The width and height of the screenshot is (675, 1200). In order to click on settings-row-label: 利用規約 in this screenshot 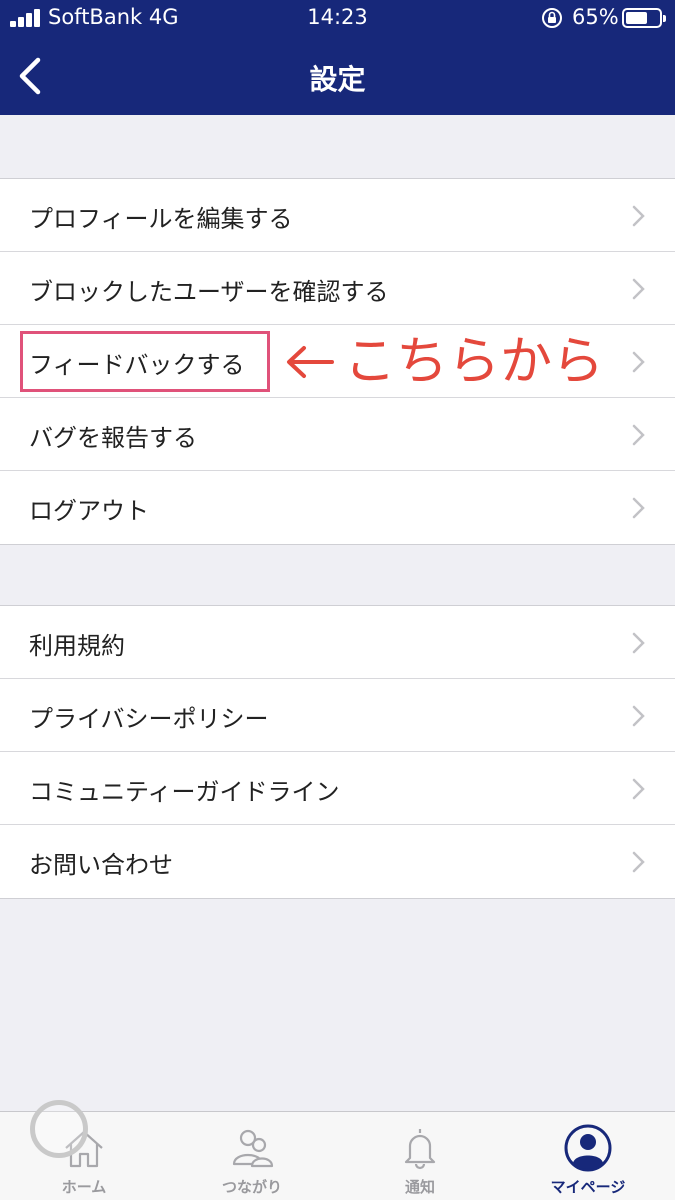, I will do `click(77, 646)`.